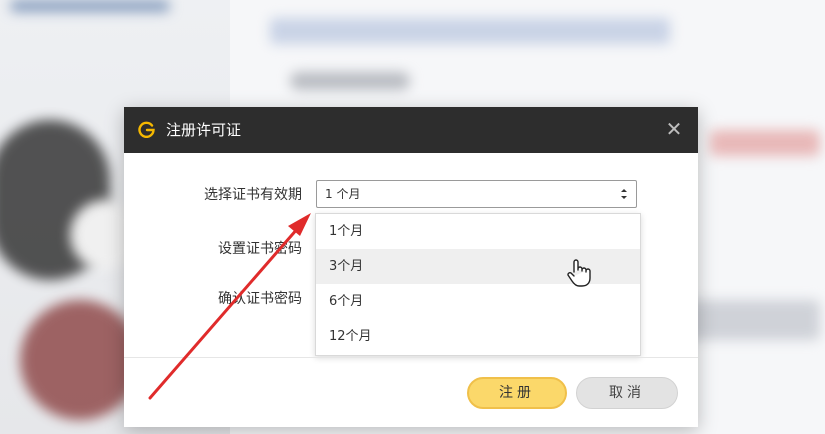 This screenshot has height=434, width=825. What do you see at coordinates (343, 194) in the screenshot?
I see `select-value: 1 个月` at bounding box center [343, 194].